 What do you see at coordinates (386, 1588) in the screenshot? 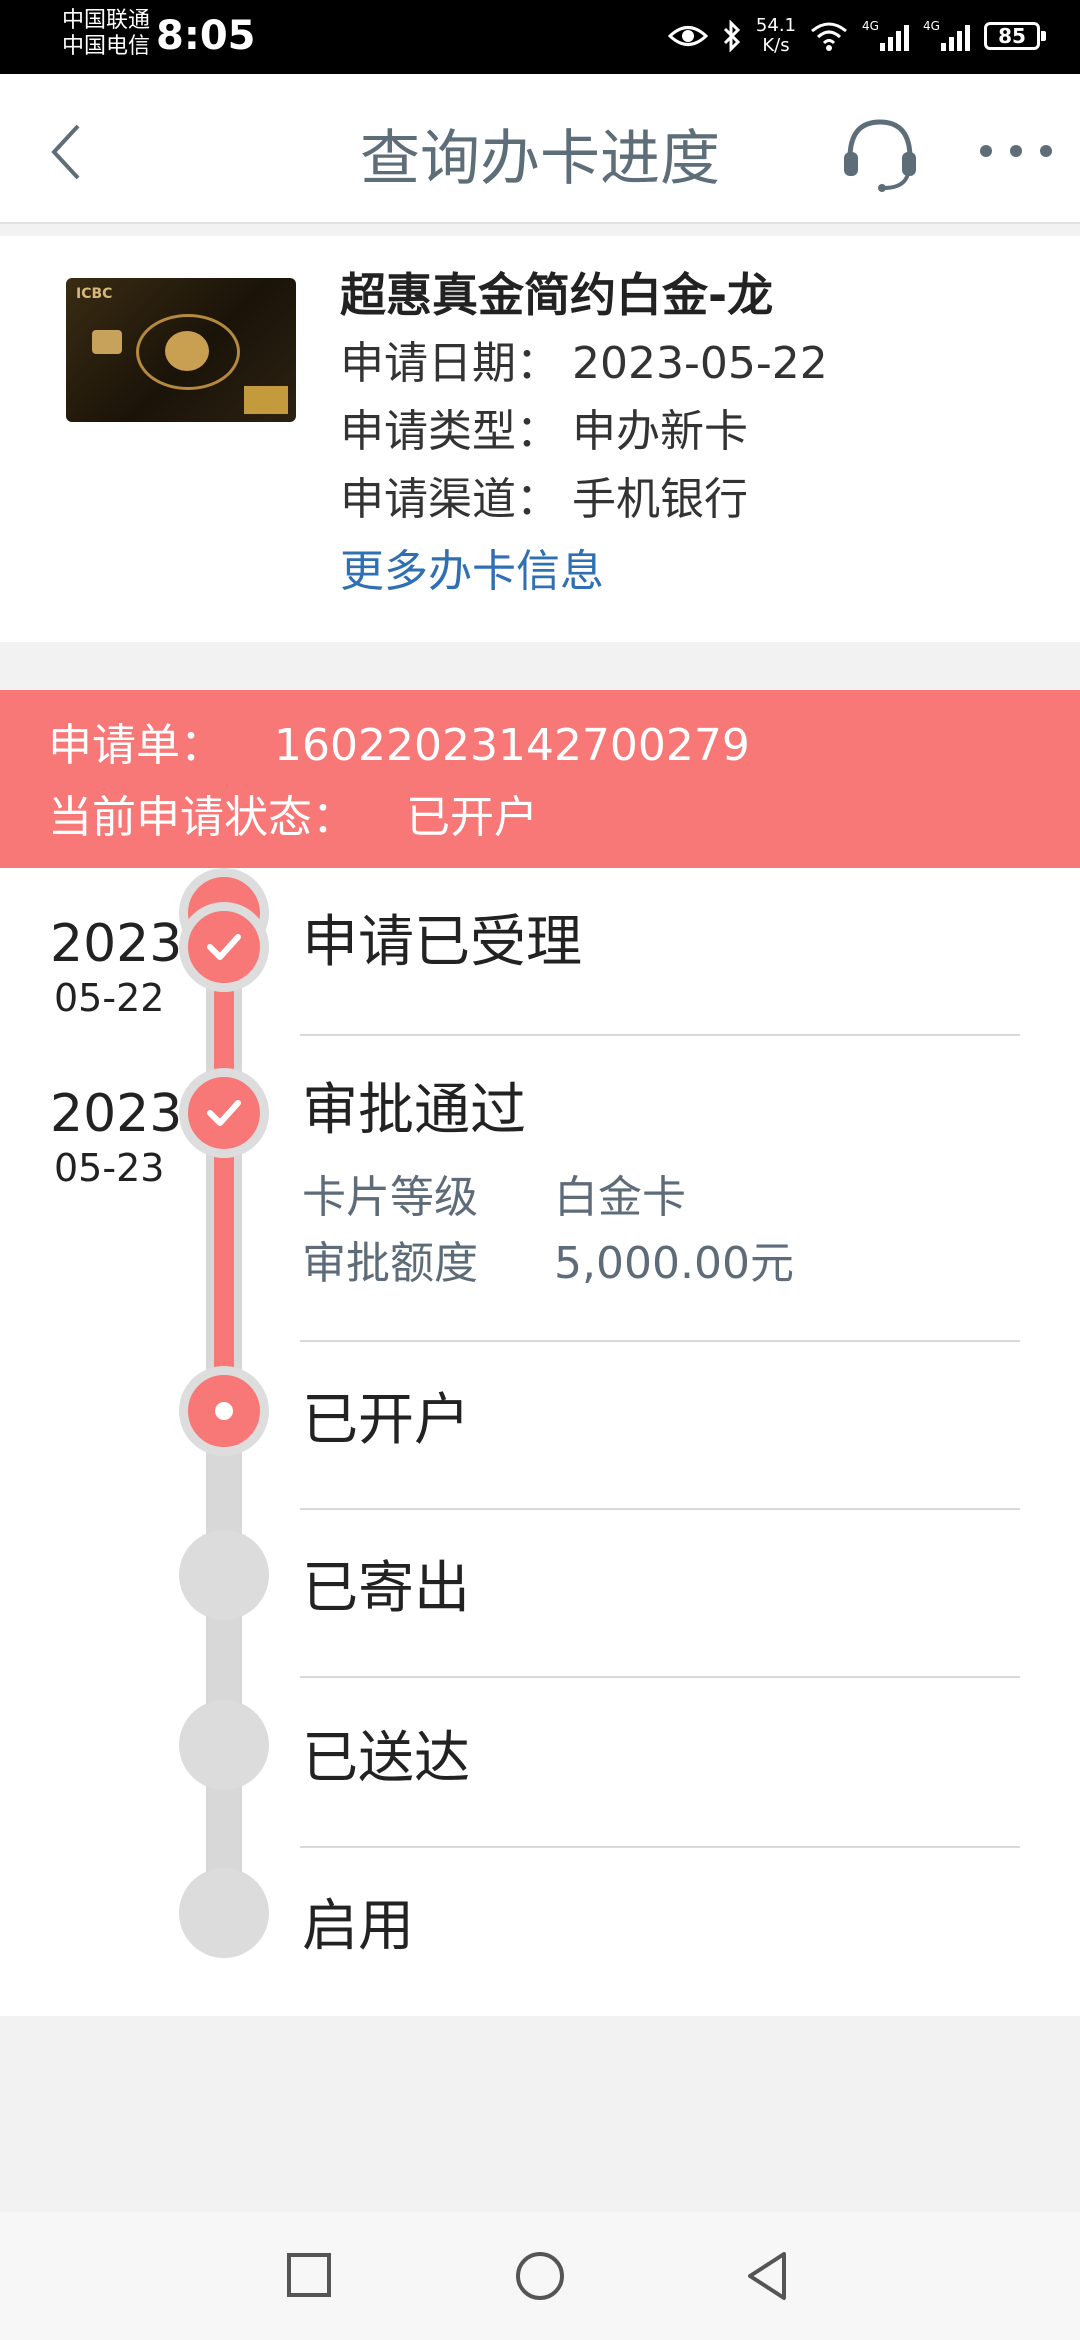
I see `step-4-title: 已寄出` at bounding box center [386, 1588].